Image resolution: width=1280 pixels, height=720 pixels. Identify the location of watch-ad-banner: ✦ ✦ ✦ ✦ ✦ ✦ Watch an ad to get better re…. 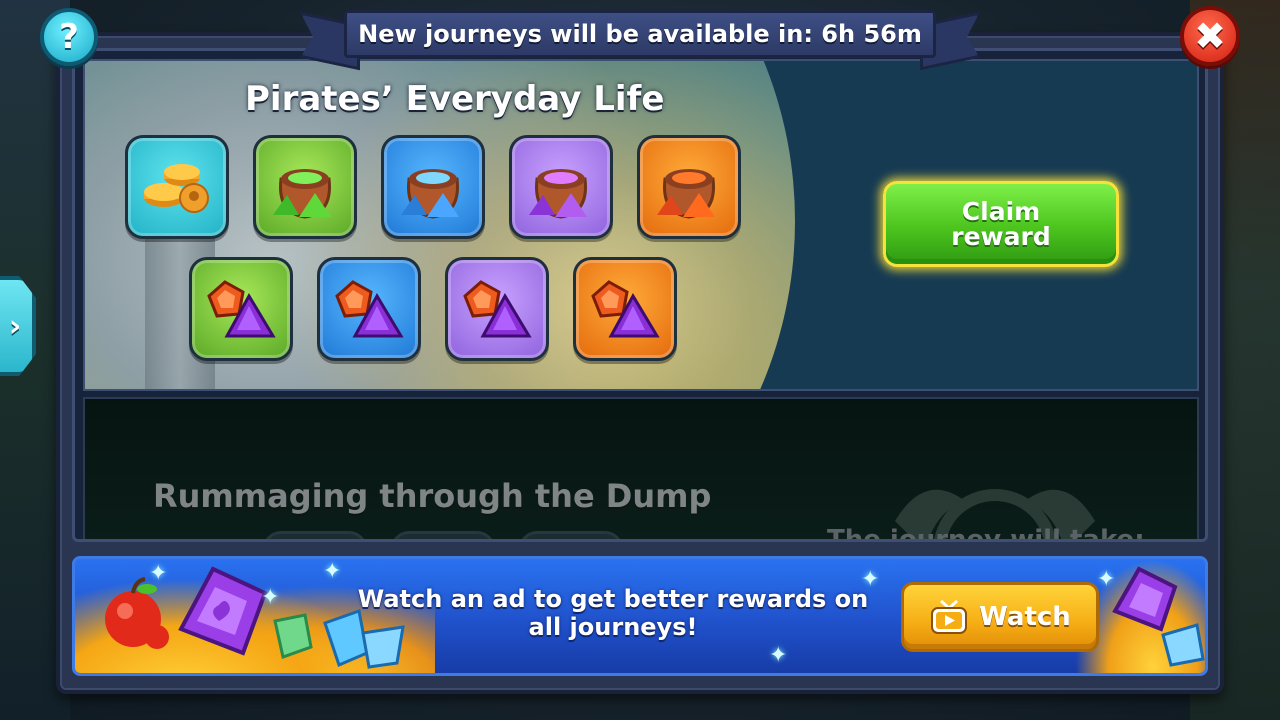
(640, 616).